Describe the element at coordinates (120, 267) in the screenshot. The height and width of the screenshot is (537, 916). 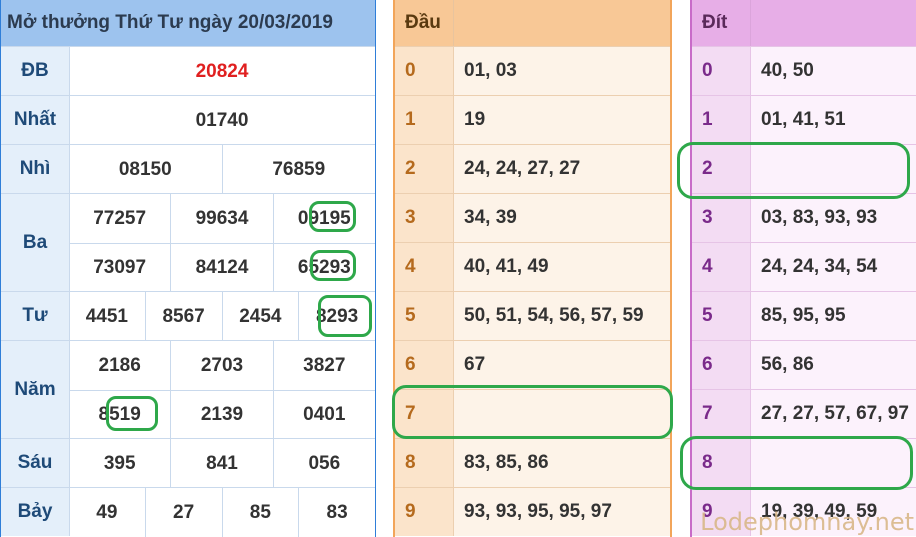
I see `prize-number: 73097` at that location.